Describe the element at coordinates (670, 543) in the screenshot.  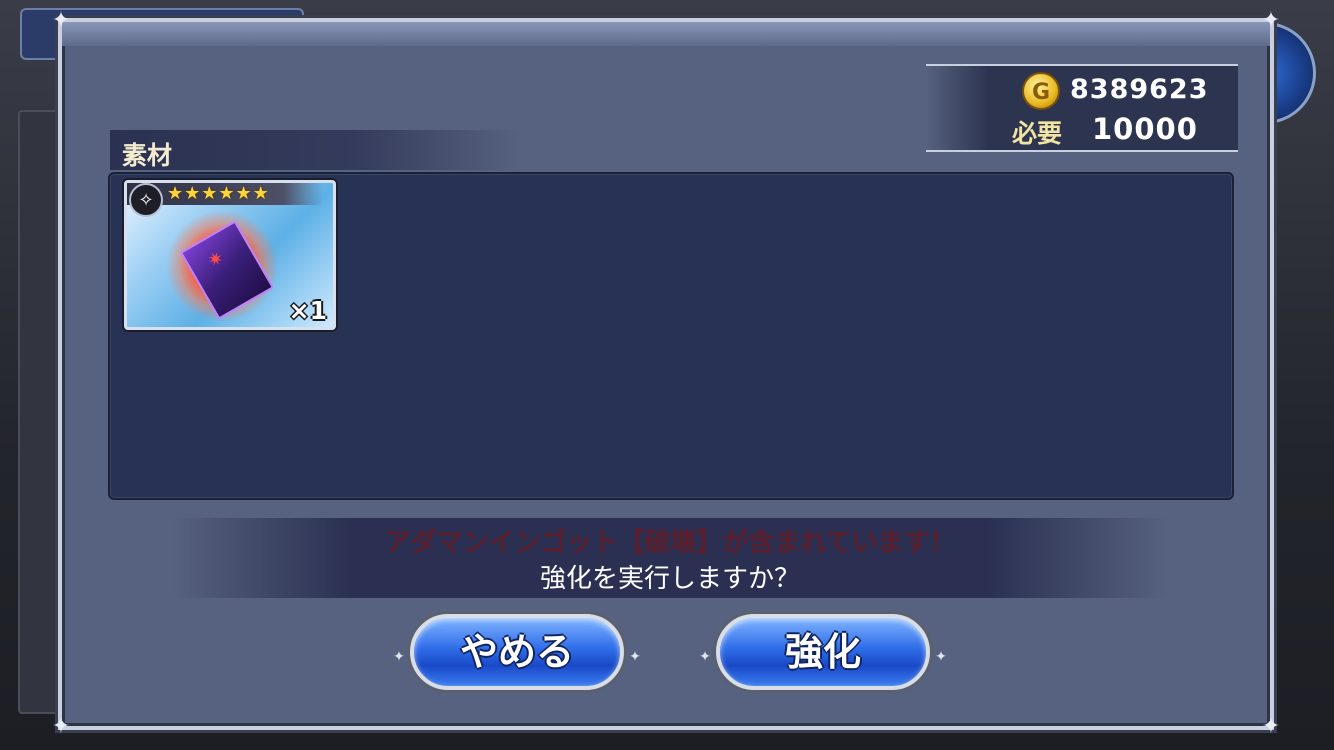
I see `warning-text: アダマンインゴット【破壊】が含まれています！` at that location.